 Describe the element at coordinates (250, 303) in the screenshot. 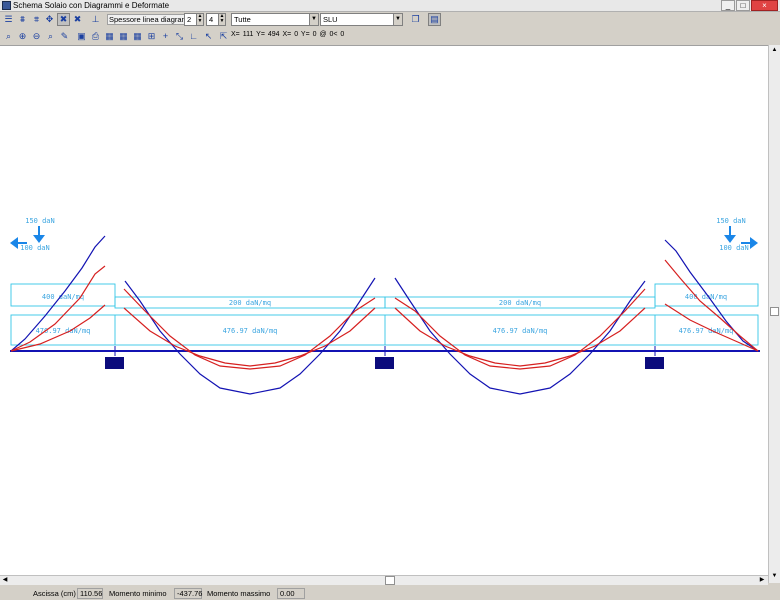

I see `band-upper-label-2: 200 daN/mq` at that location.